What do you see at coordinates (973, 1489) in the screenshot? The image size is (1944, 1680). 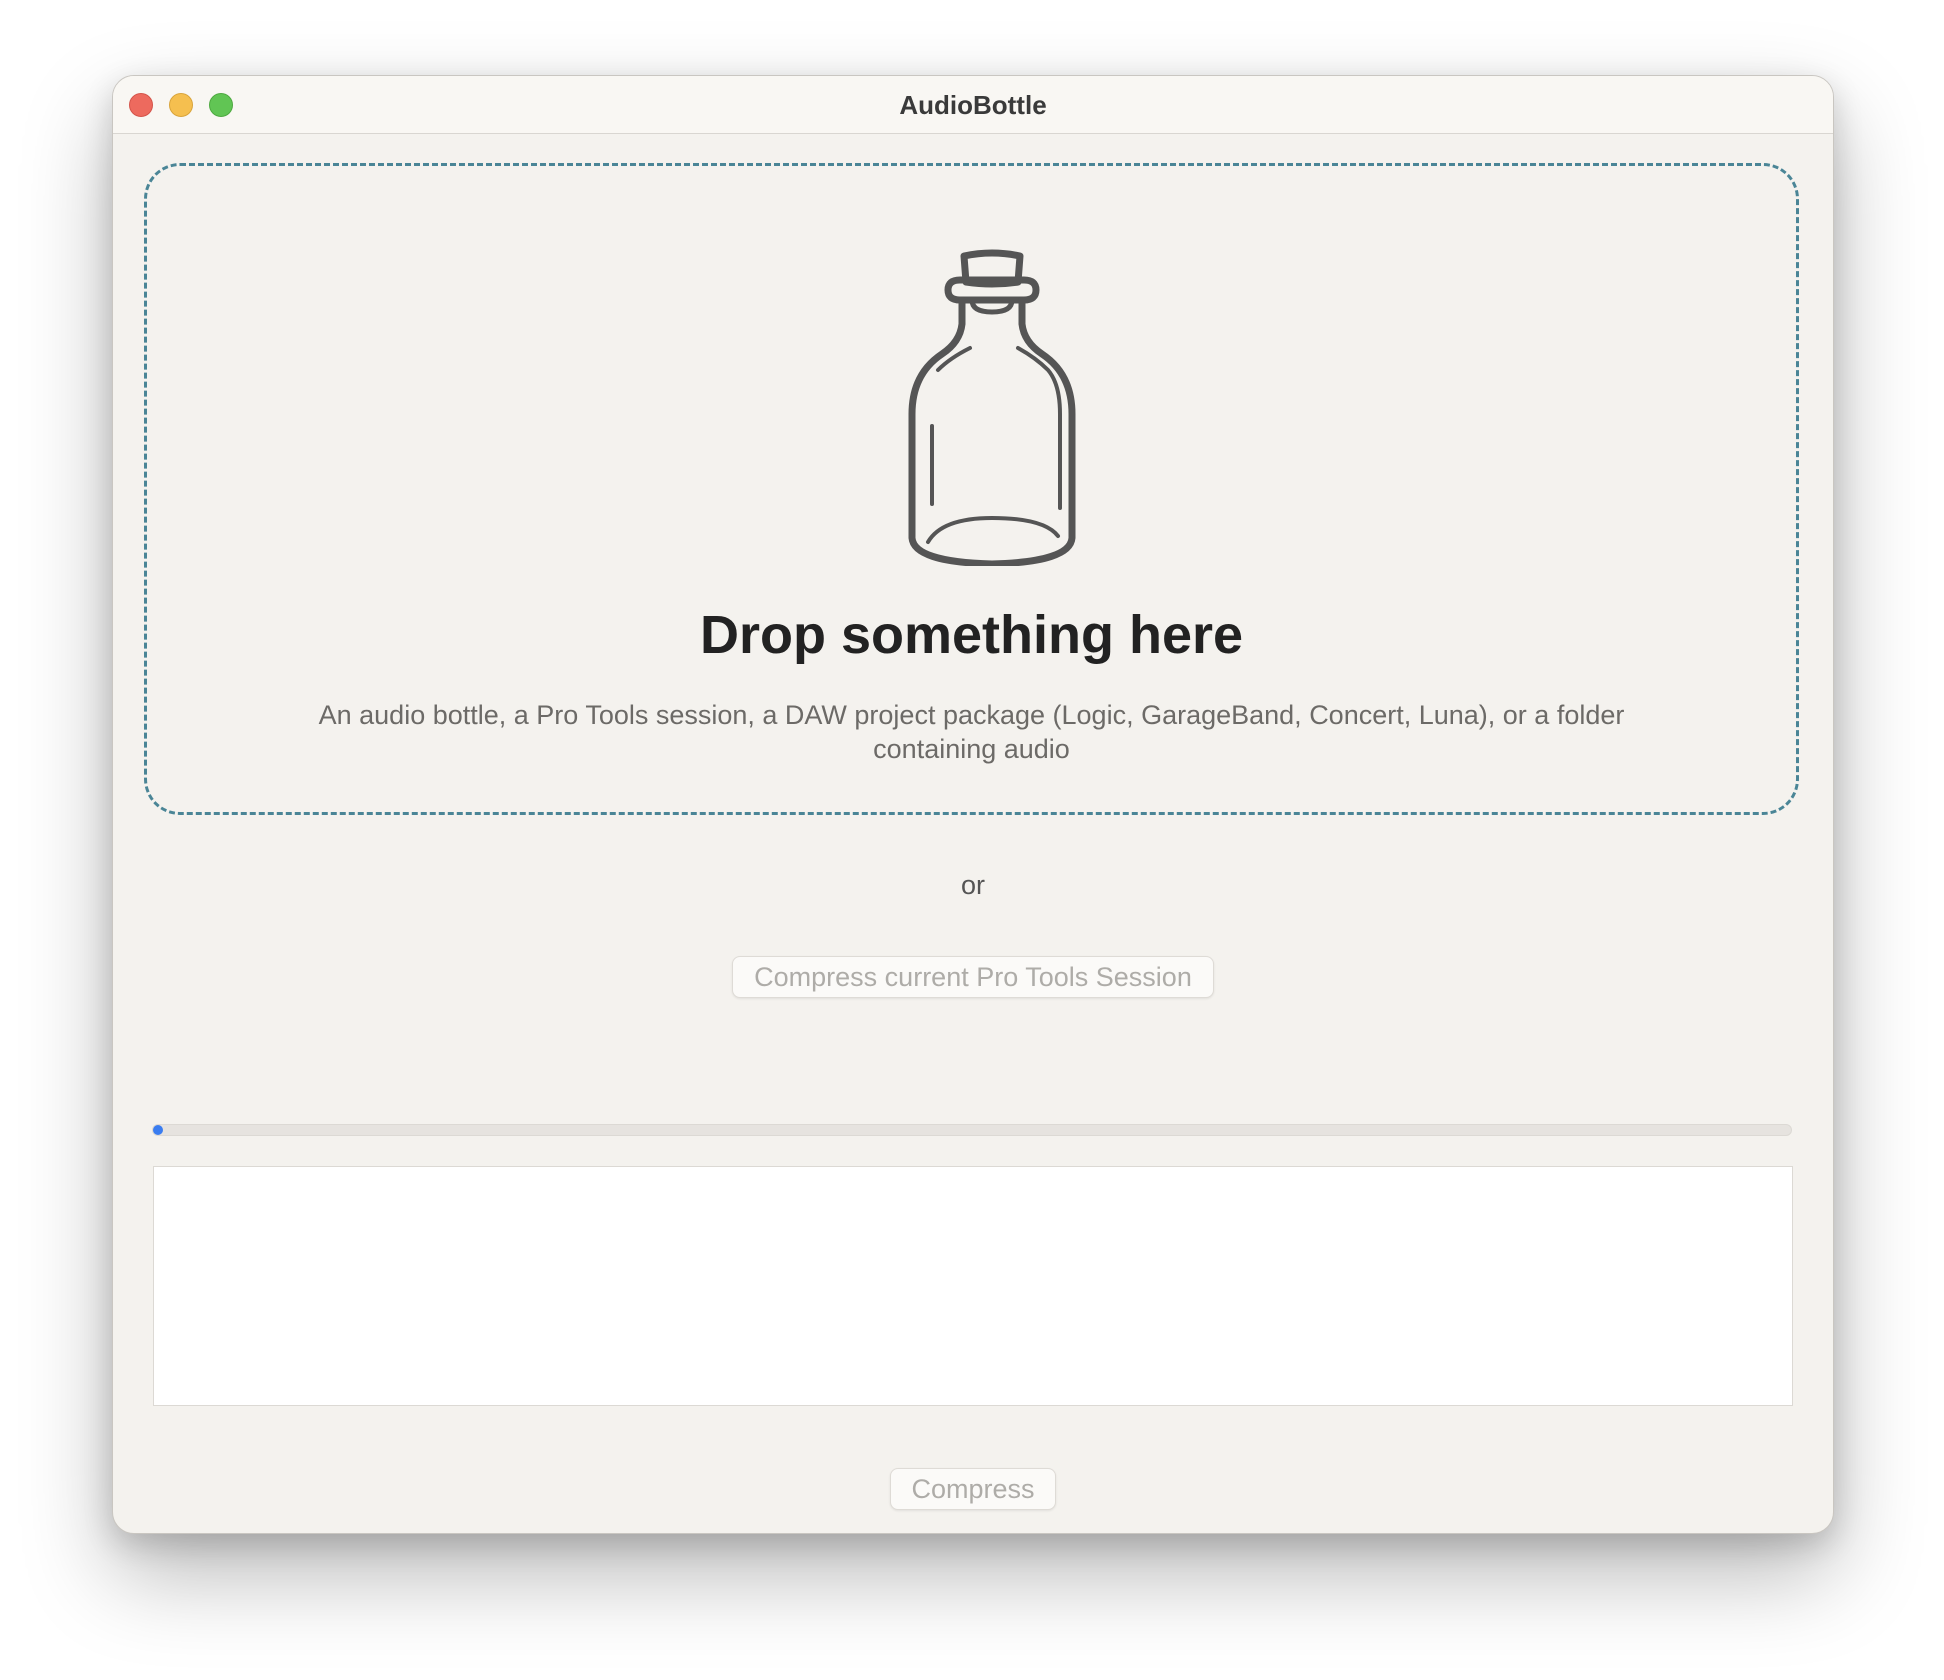 I see `compress-button: Compress` at bounding box center [973, 1489].